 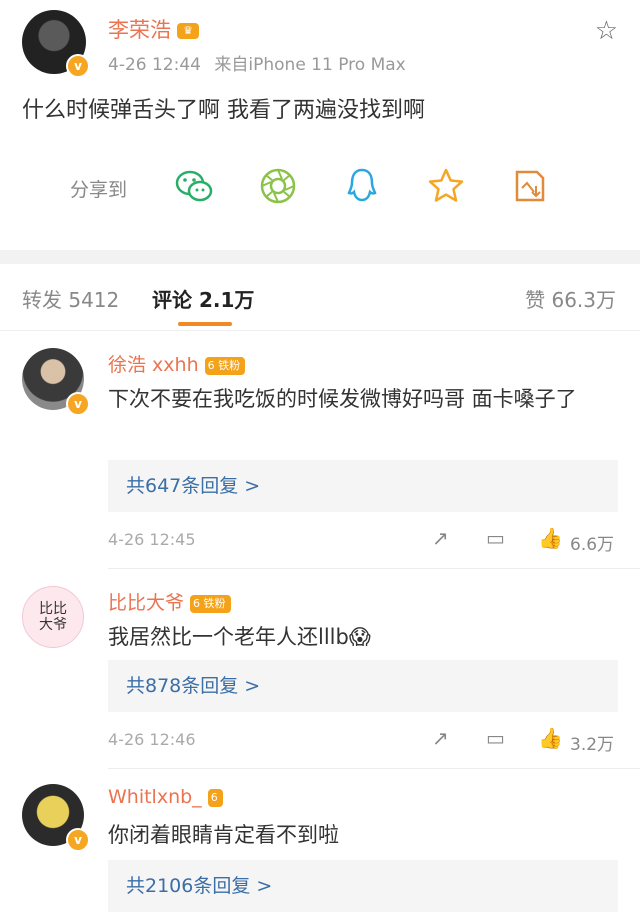 What do you see at coordinates (310, 65) in the screenshot?
I see `post-source: 来自iPhone 11 Pro Max` at bounding box center [310, 65].